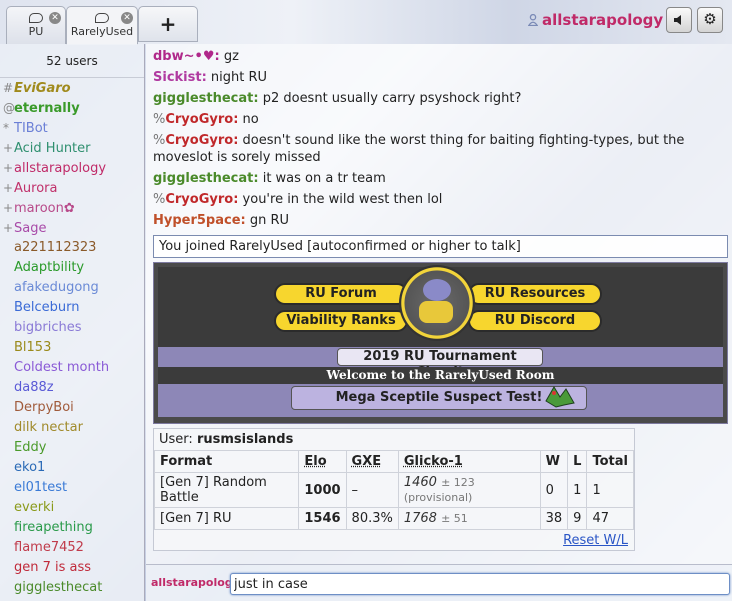 The height and width of the screenshot is (601, 732). What do you see at coordinates (72, 468) in the screenshot?
I see `user-list-item: eko1` at bounding box center [72, 468].